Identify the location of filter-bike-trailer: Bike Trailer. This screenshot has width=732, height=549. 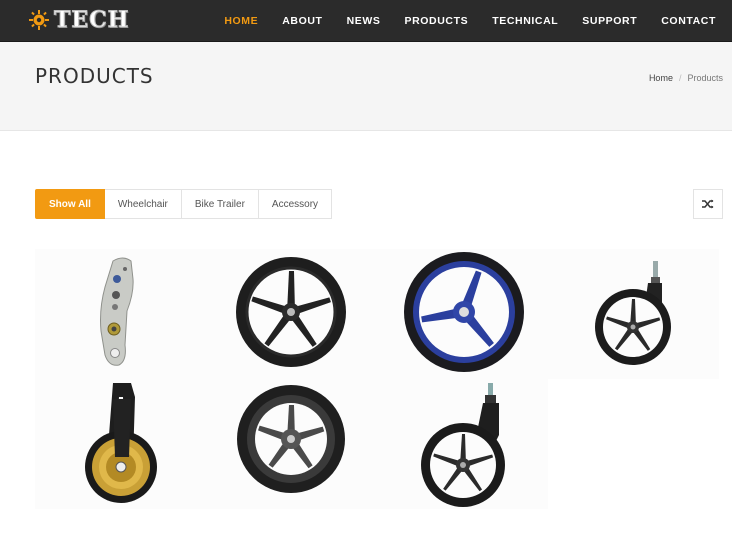
(220, 204).